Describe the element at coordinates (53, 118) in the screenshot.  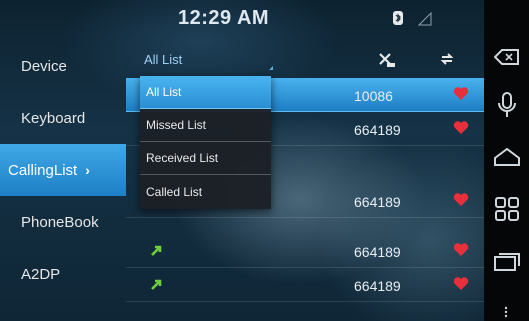
I see `sidebar-item-label: Keyboard` at that location.